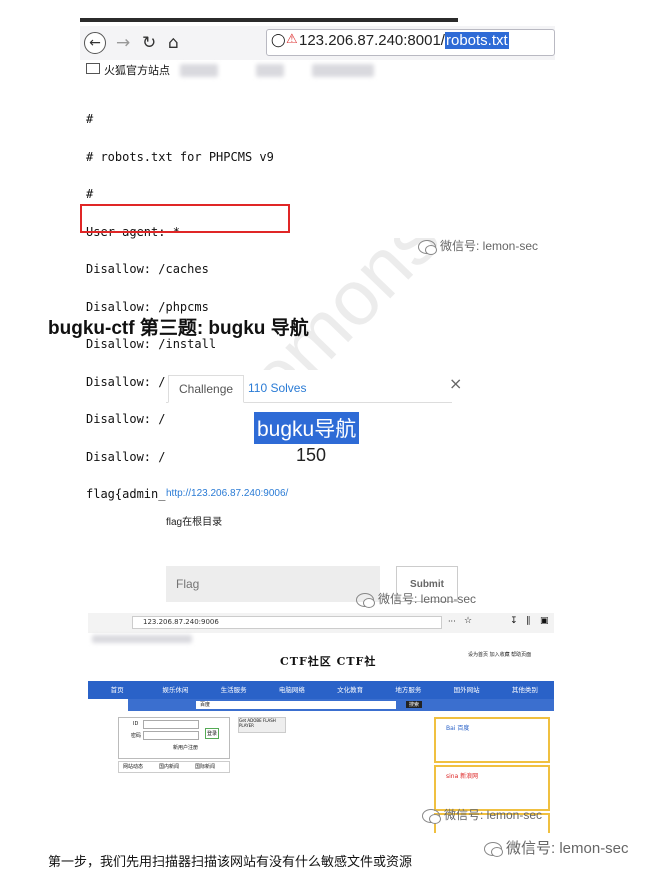 This screenshot has width=666, height=875. I want to click on login-box: ID 密码 登录 新用户注册, so click(174, 738).